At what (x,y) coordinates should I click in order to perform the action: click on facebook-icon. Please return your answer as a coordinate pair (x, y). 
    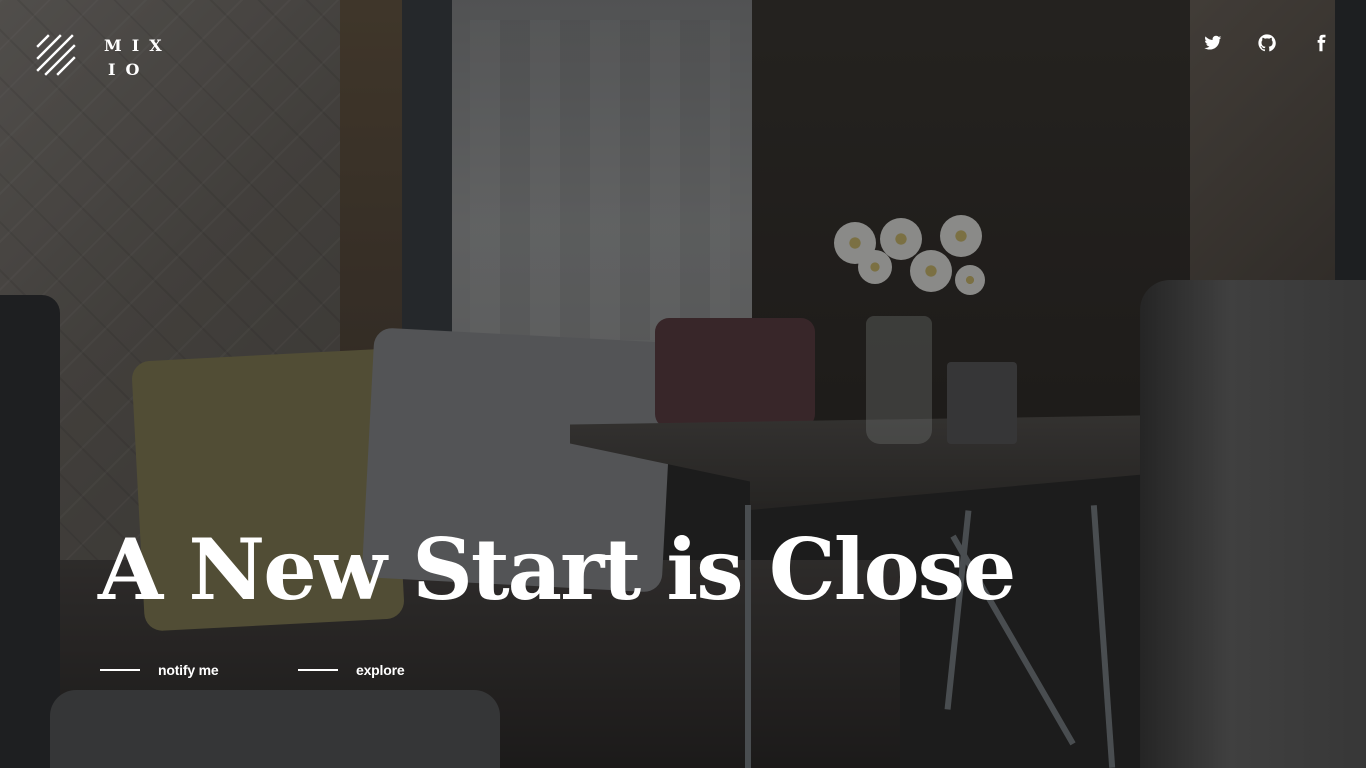
    Looking at the image, I should click on (1321, 43).